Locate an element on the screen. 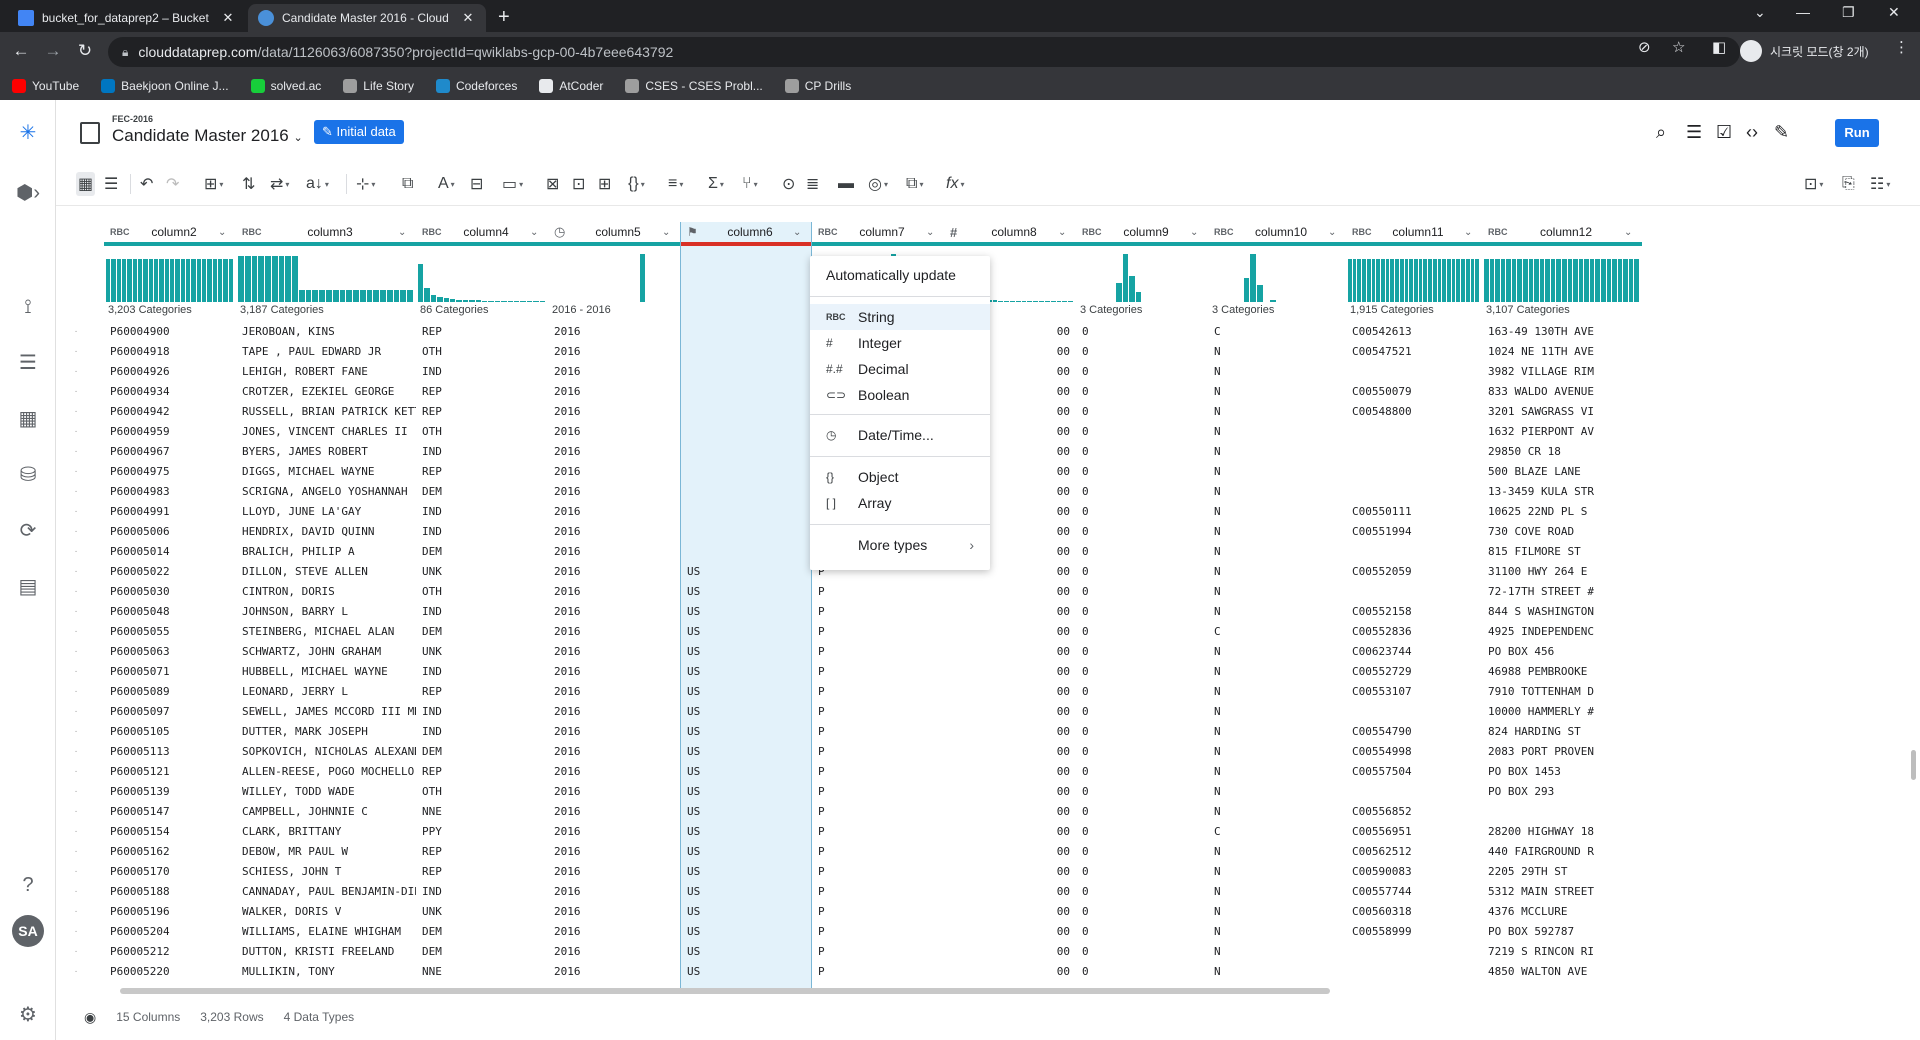 The width and height of the screenshot is (1920, 1040). flow-view-icon: ⟟ is located at coordinates (28, 307).